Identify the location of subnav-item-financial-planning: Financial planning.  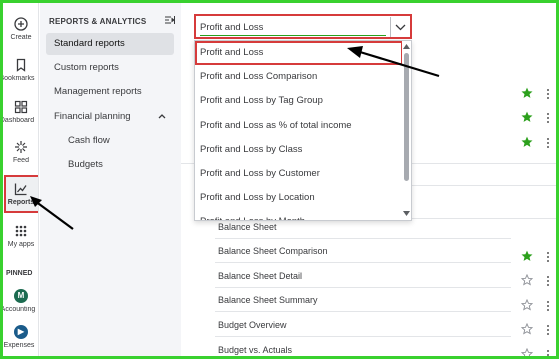
(110, 117).